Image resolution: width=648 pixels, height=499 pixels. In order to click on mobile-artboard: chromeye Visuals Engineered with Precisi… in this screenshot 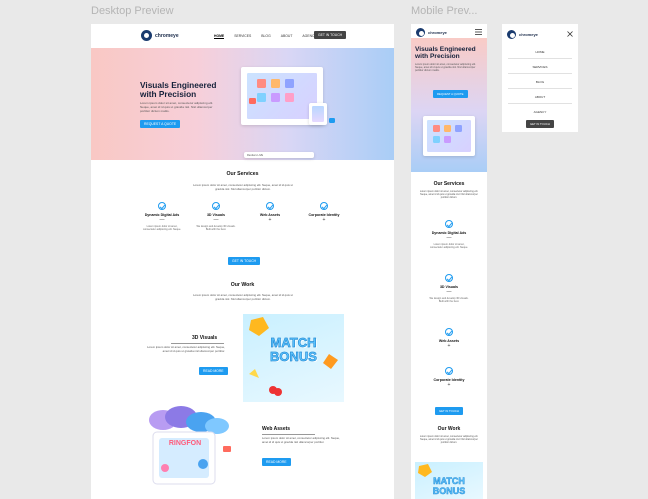, I will do `click(449, 261)`.